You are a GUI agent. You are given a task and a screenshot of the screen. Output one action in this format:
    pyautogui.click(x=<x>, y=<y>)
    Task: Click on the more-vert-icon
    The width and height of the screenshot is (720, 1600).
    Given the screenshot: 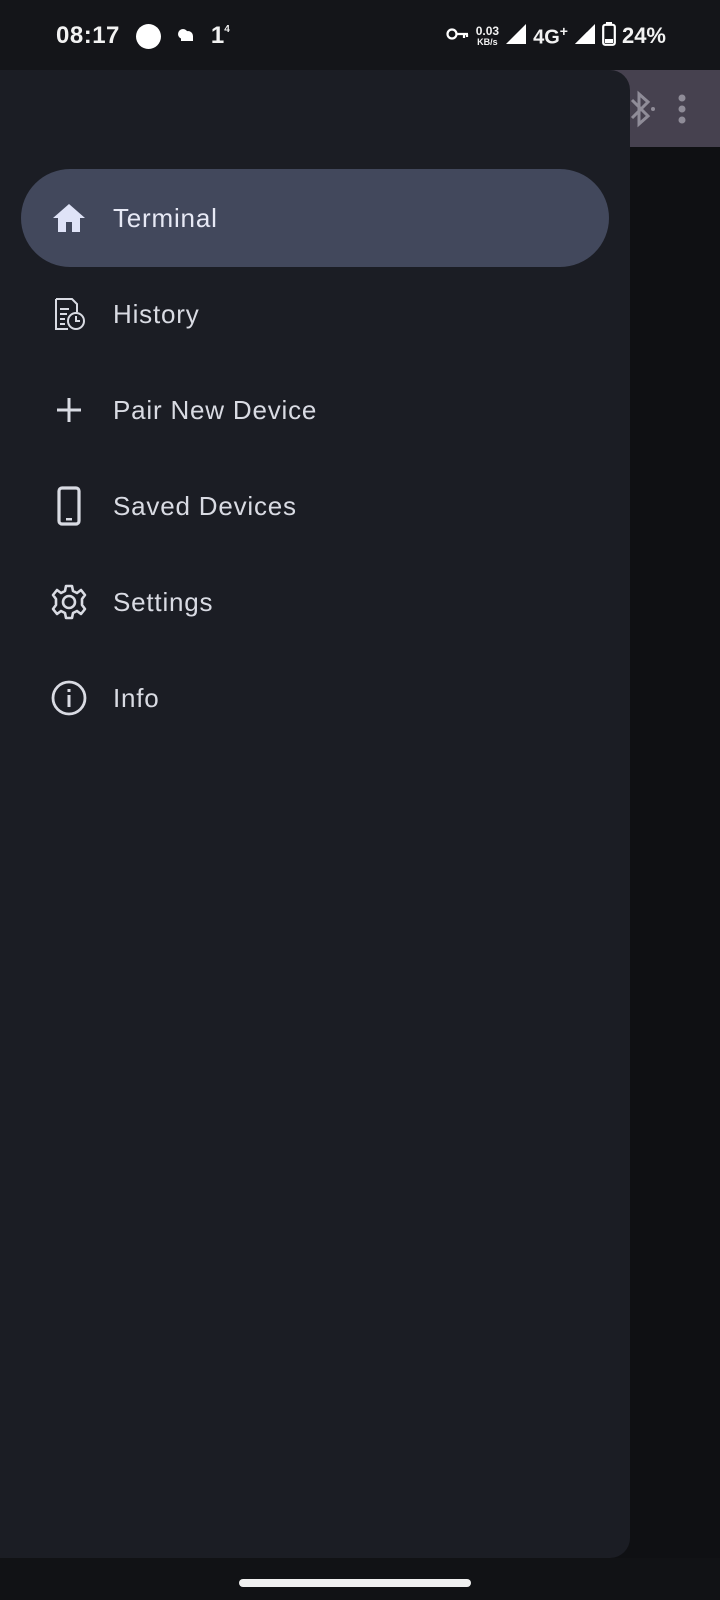 What is the action you would take?
    pyautogui.click(x=682, y=111)
    